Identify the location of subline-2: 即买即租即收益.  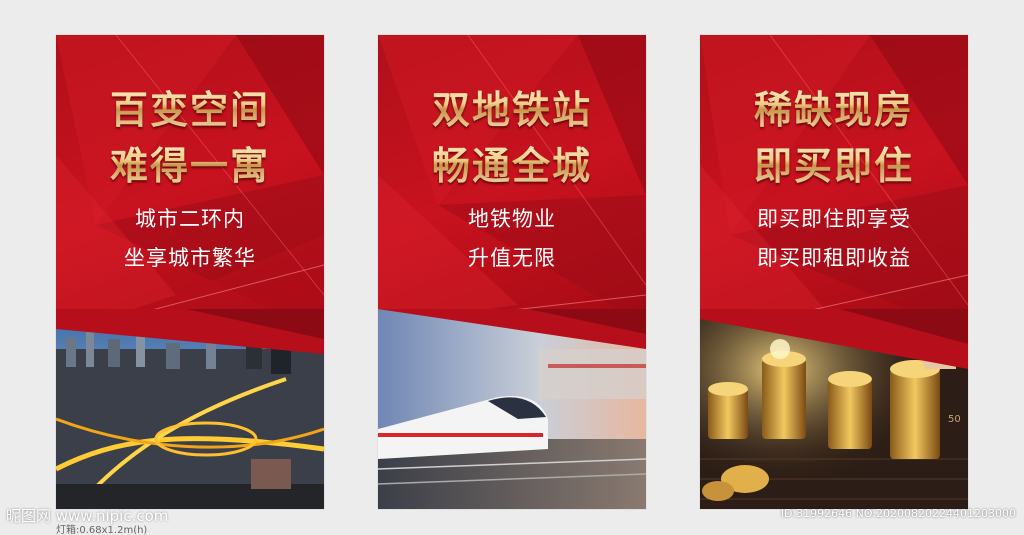
(834, 258).